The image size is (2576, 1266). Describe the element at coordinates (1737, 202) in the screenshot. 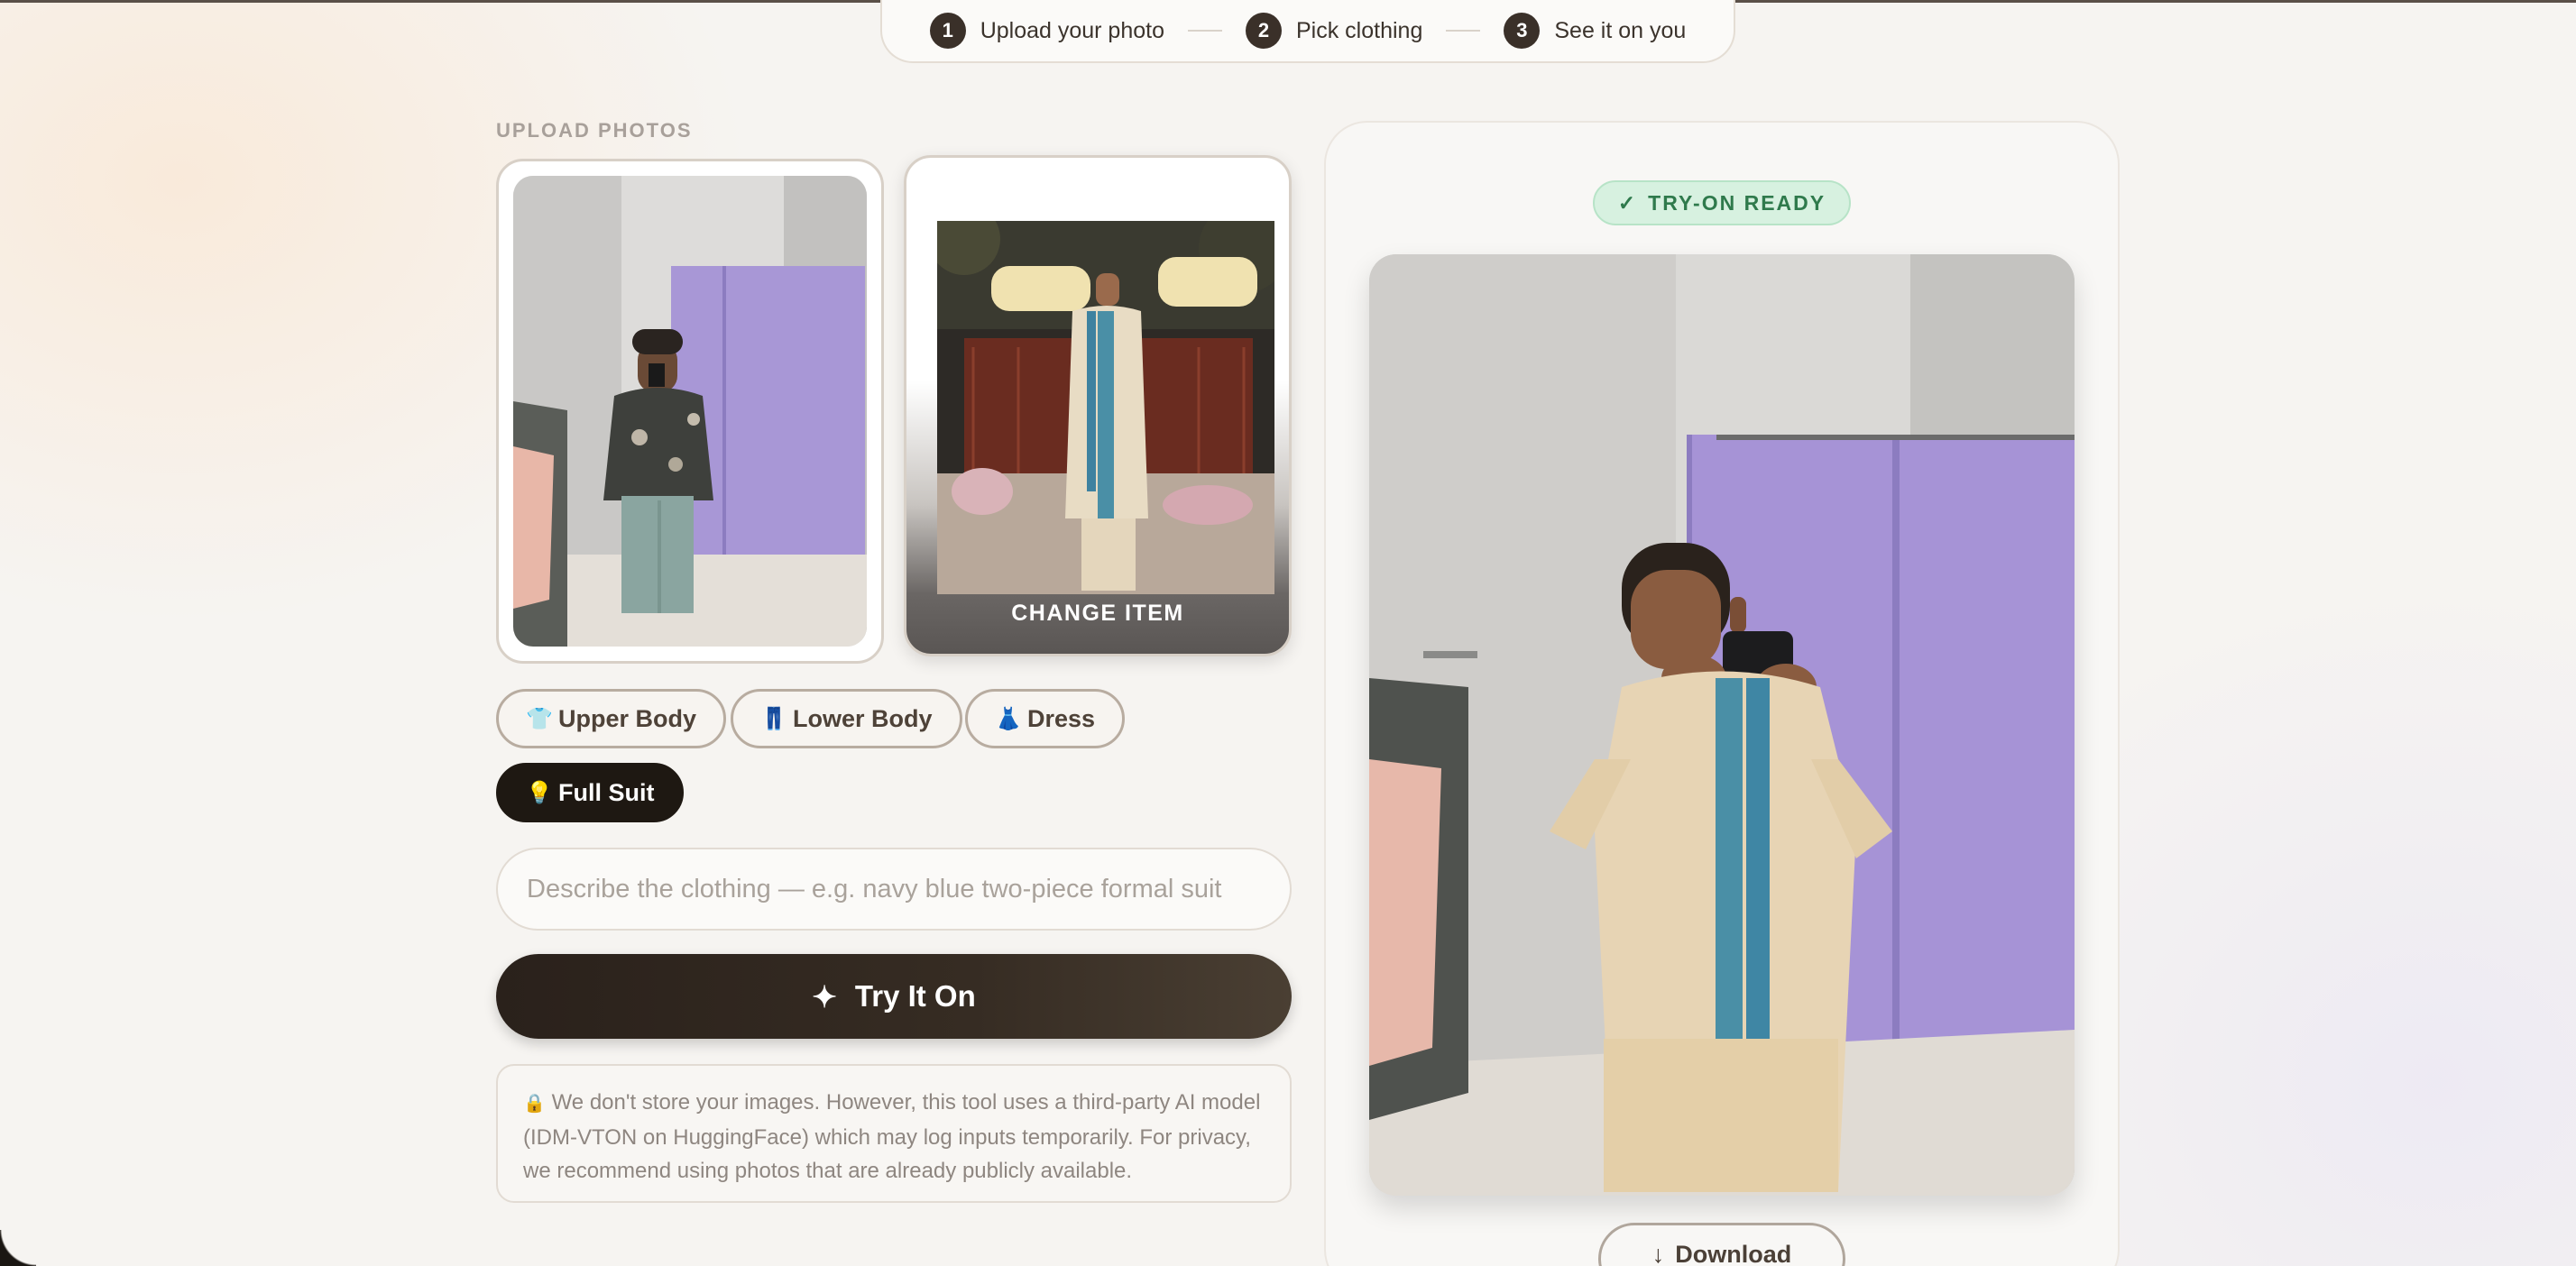

I see `badge-label: TRY-ON READY` at that location.